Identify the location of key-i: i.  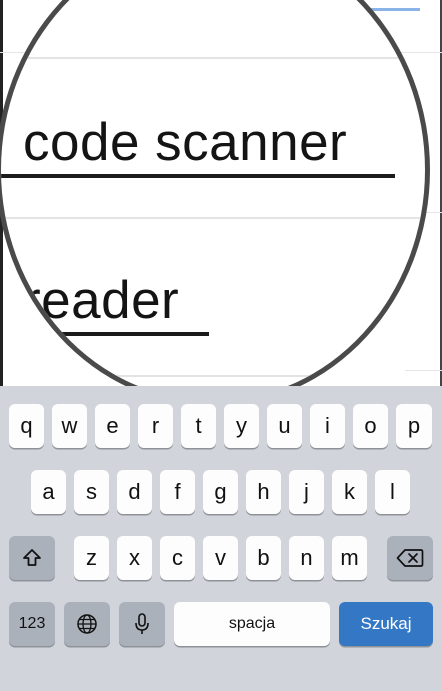
(327, 426).